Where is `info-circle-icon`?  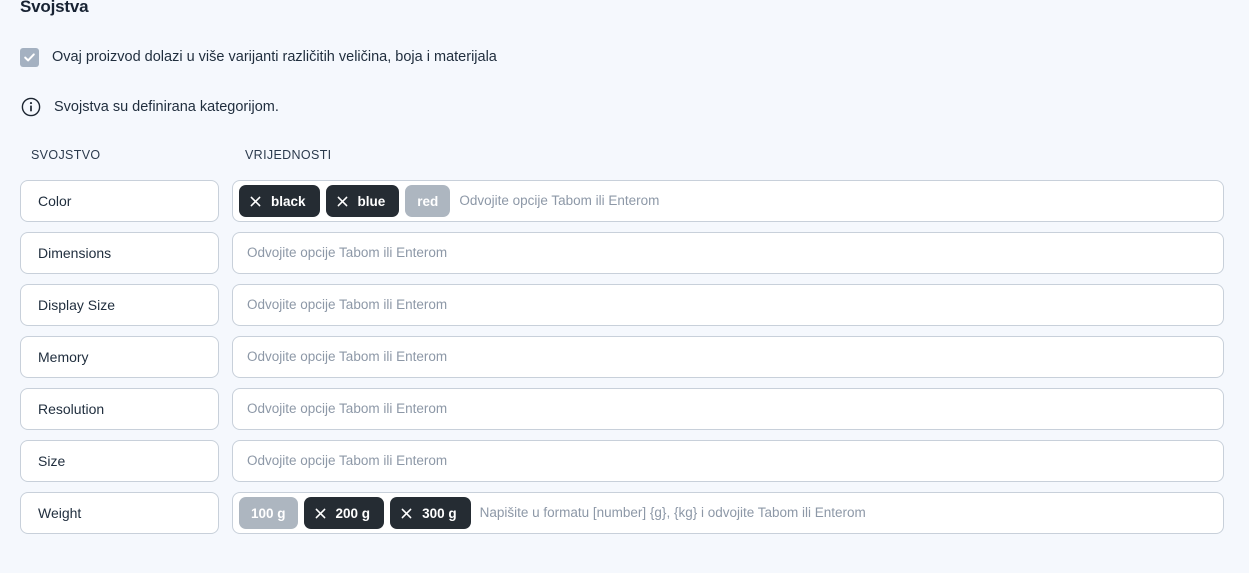
info-circle-icon is located at coordinates (31, 107).